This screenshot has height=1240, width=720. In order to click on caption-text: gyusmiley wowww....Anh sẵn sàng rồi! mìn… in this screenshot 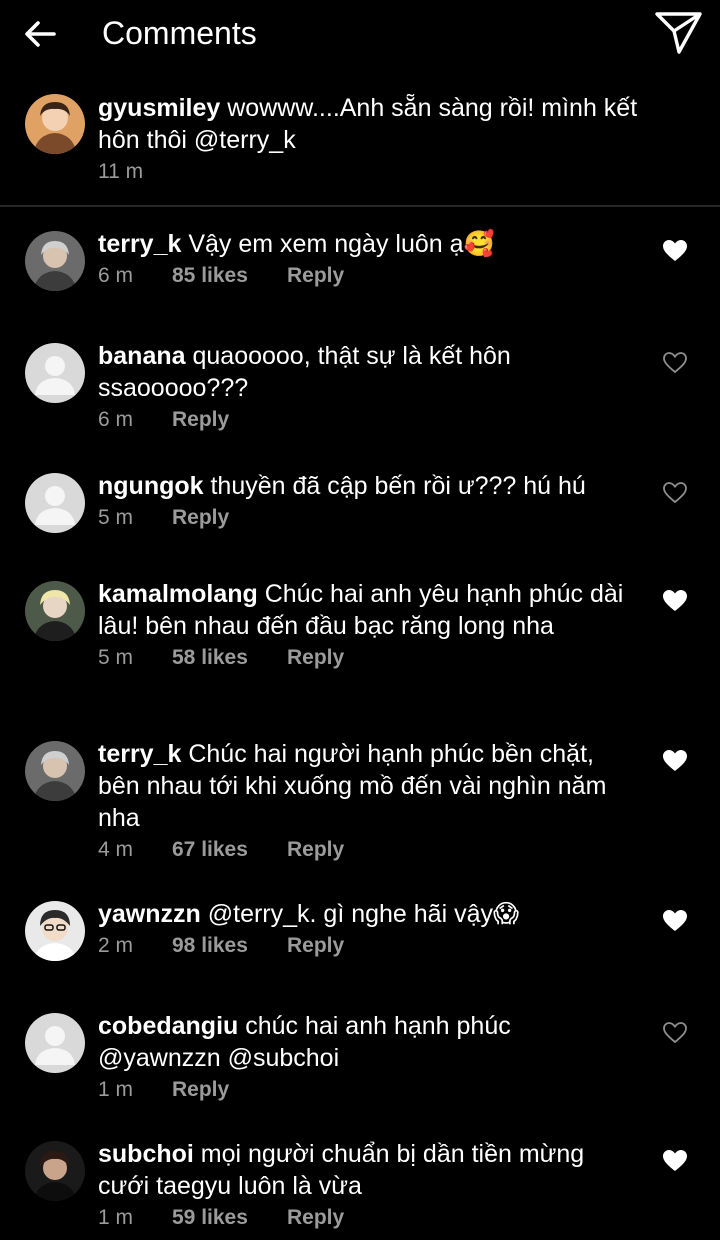, I will do `click(368, 124)`.